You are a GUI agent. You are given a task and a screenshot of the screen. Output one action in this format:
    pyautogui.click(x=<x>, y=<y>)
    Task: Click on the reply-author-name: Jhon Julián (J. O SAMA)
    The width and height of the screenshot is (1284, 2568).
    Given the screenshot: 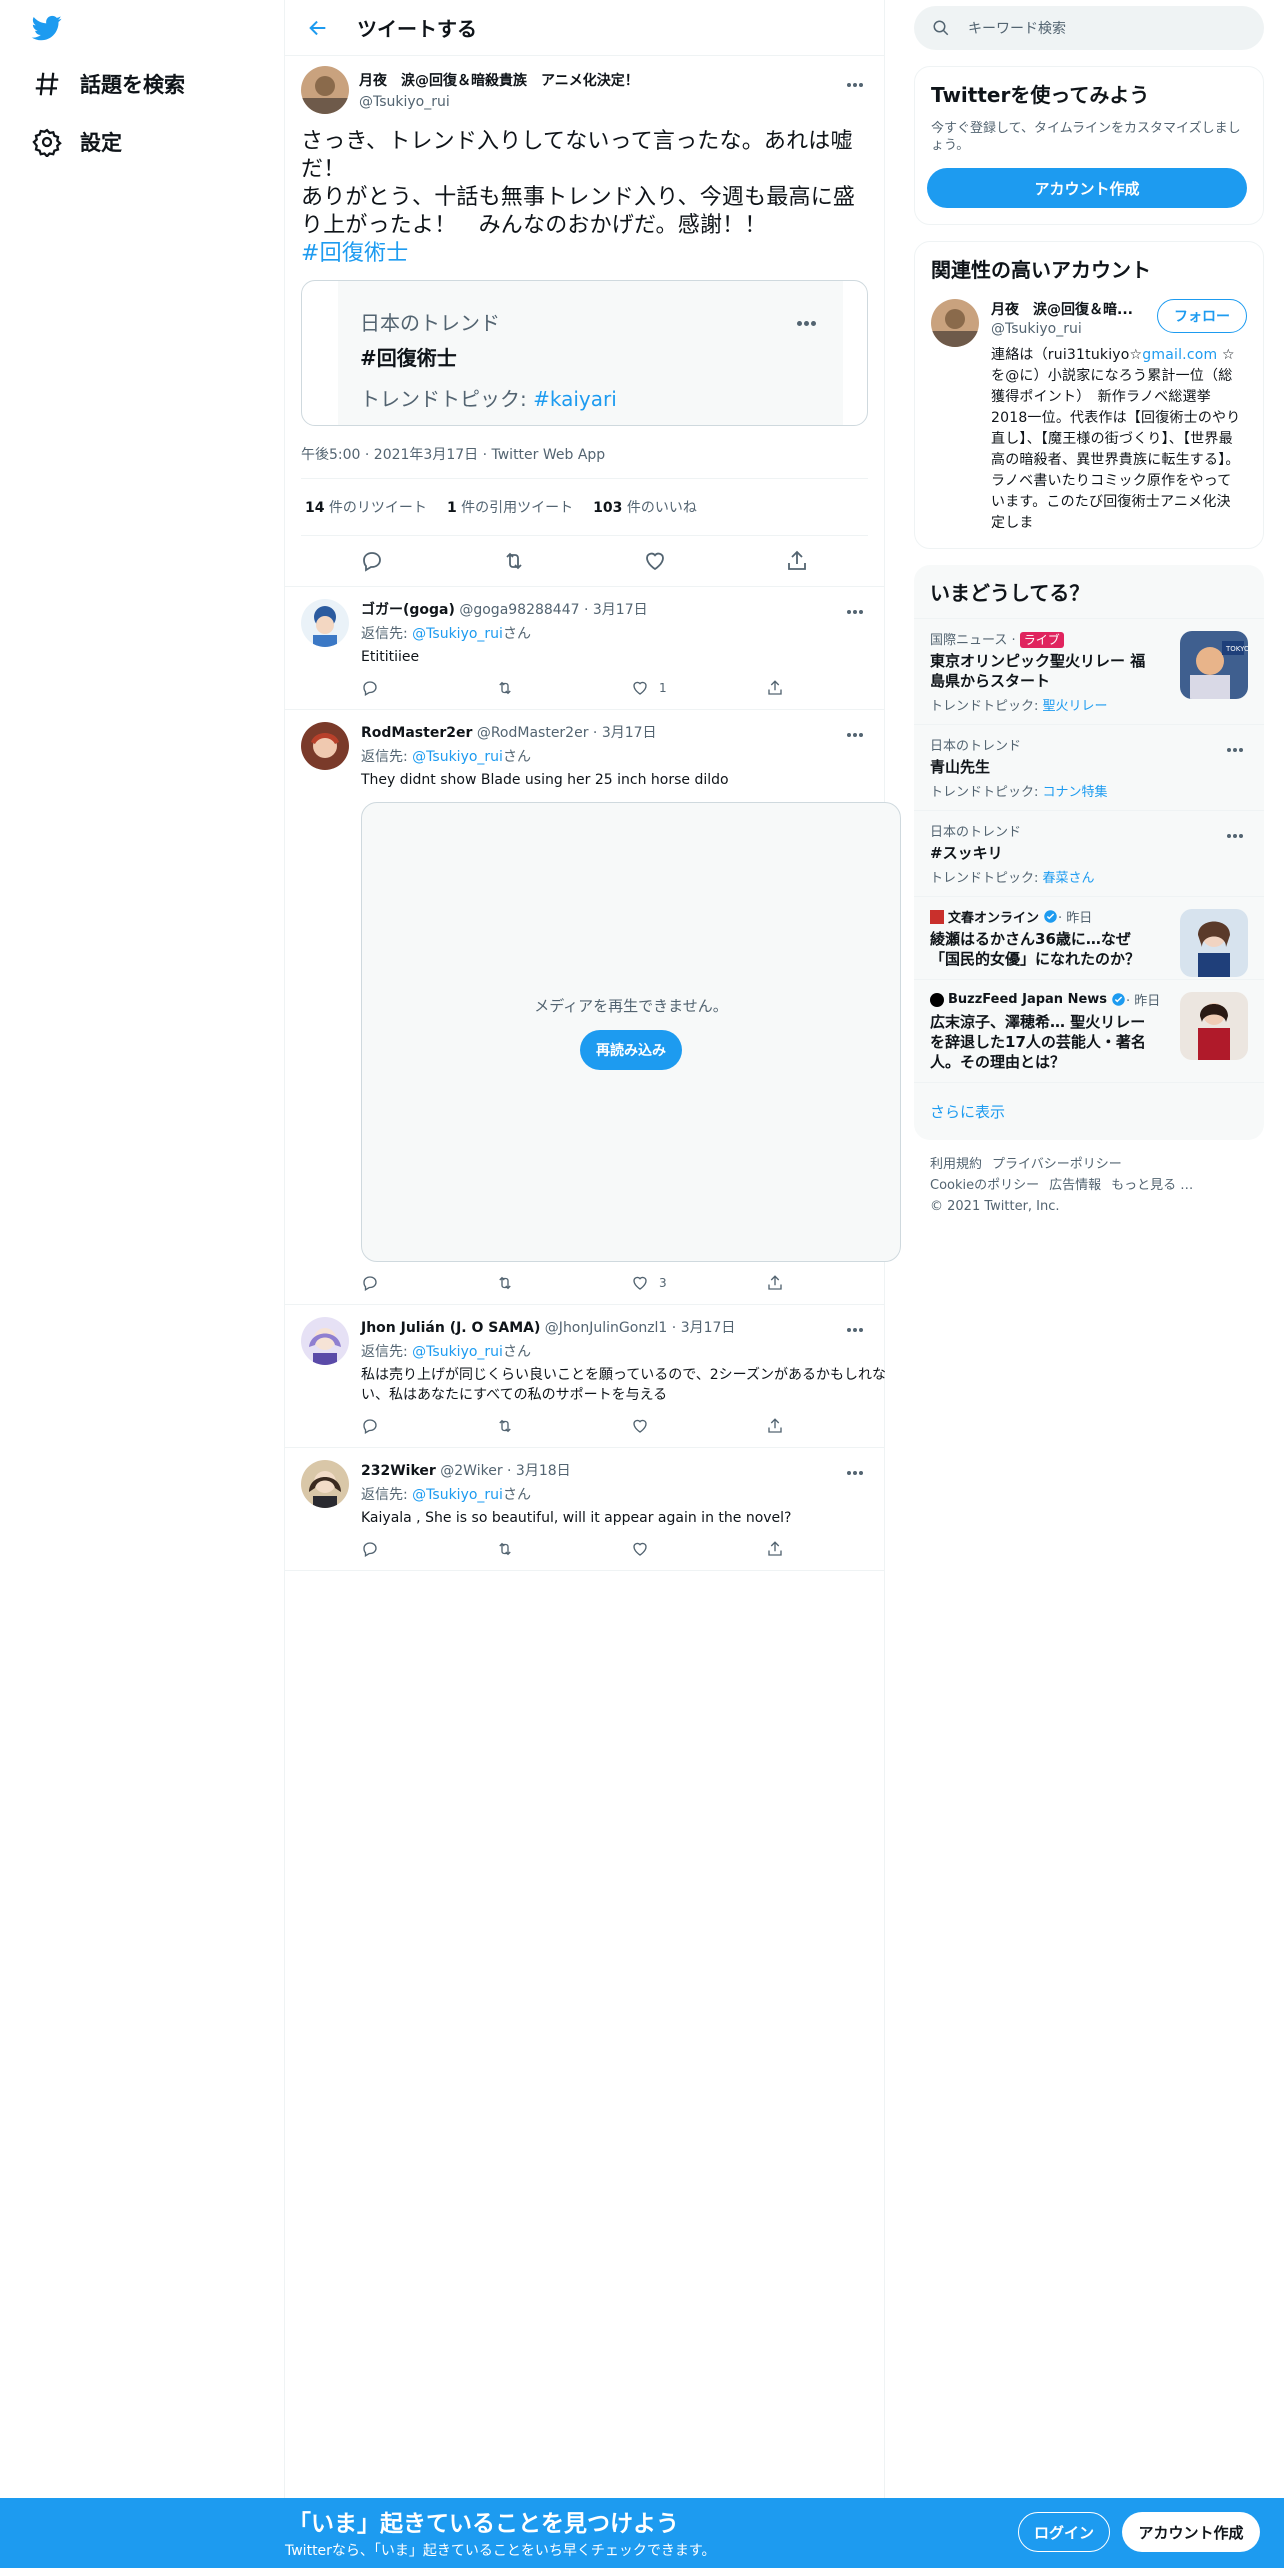 What is the action you would take?
    pyautogui.click(x=450, y=1328)
    